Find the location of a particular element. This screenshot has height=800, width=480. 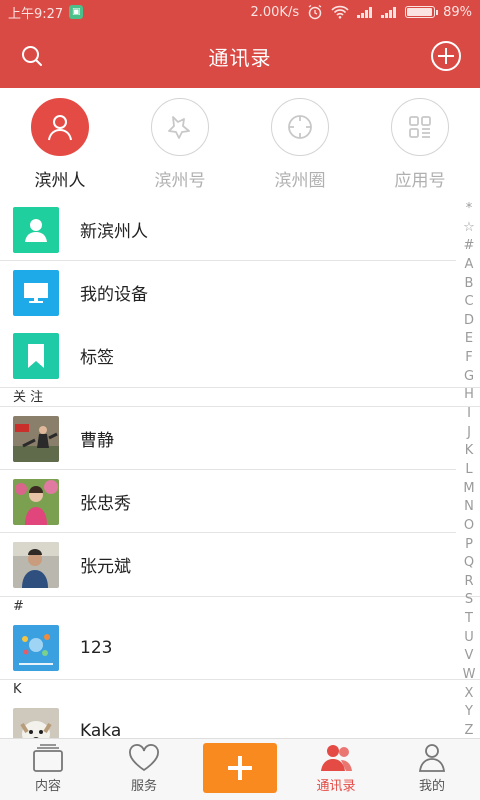

index-letter: N is located at coordinates (469, 507).